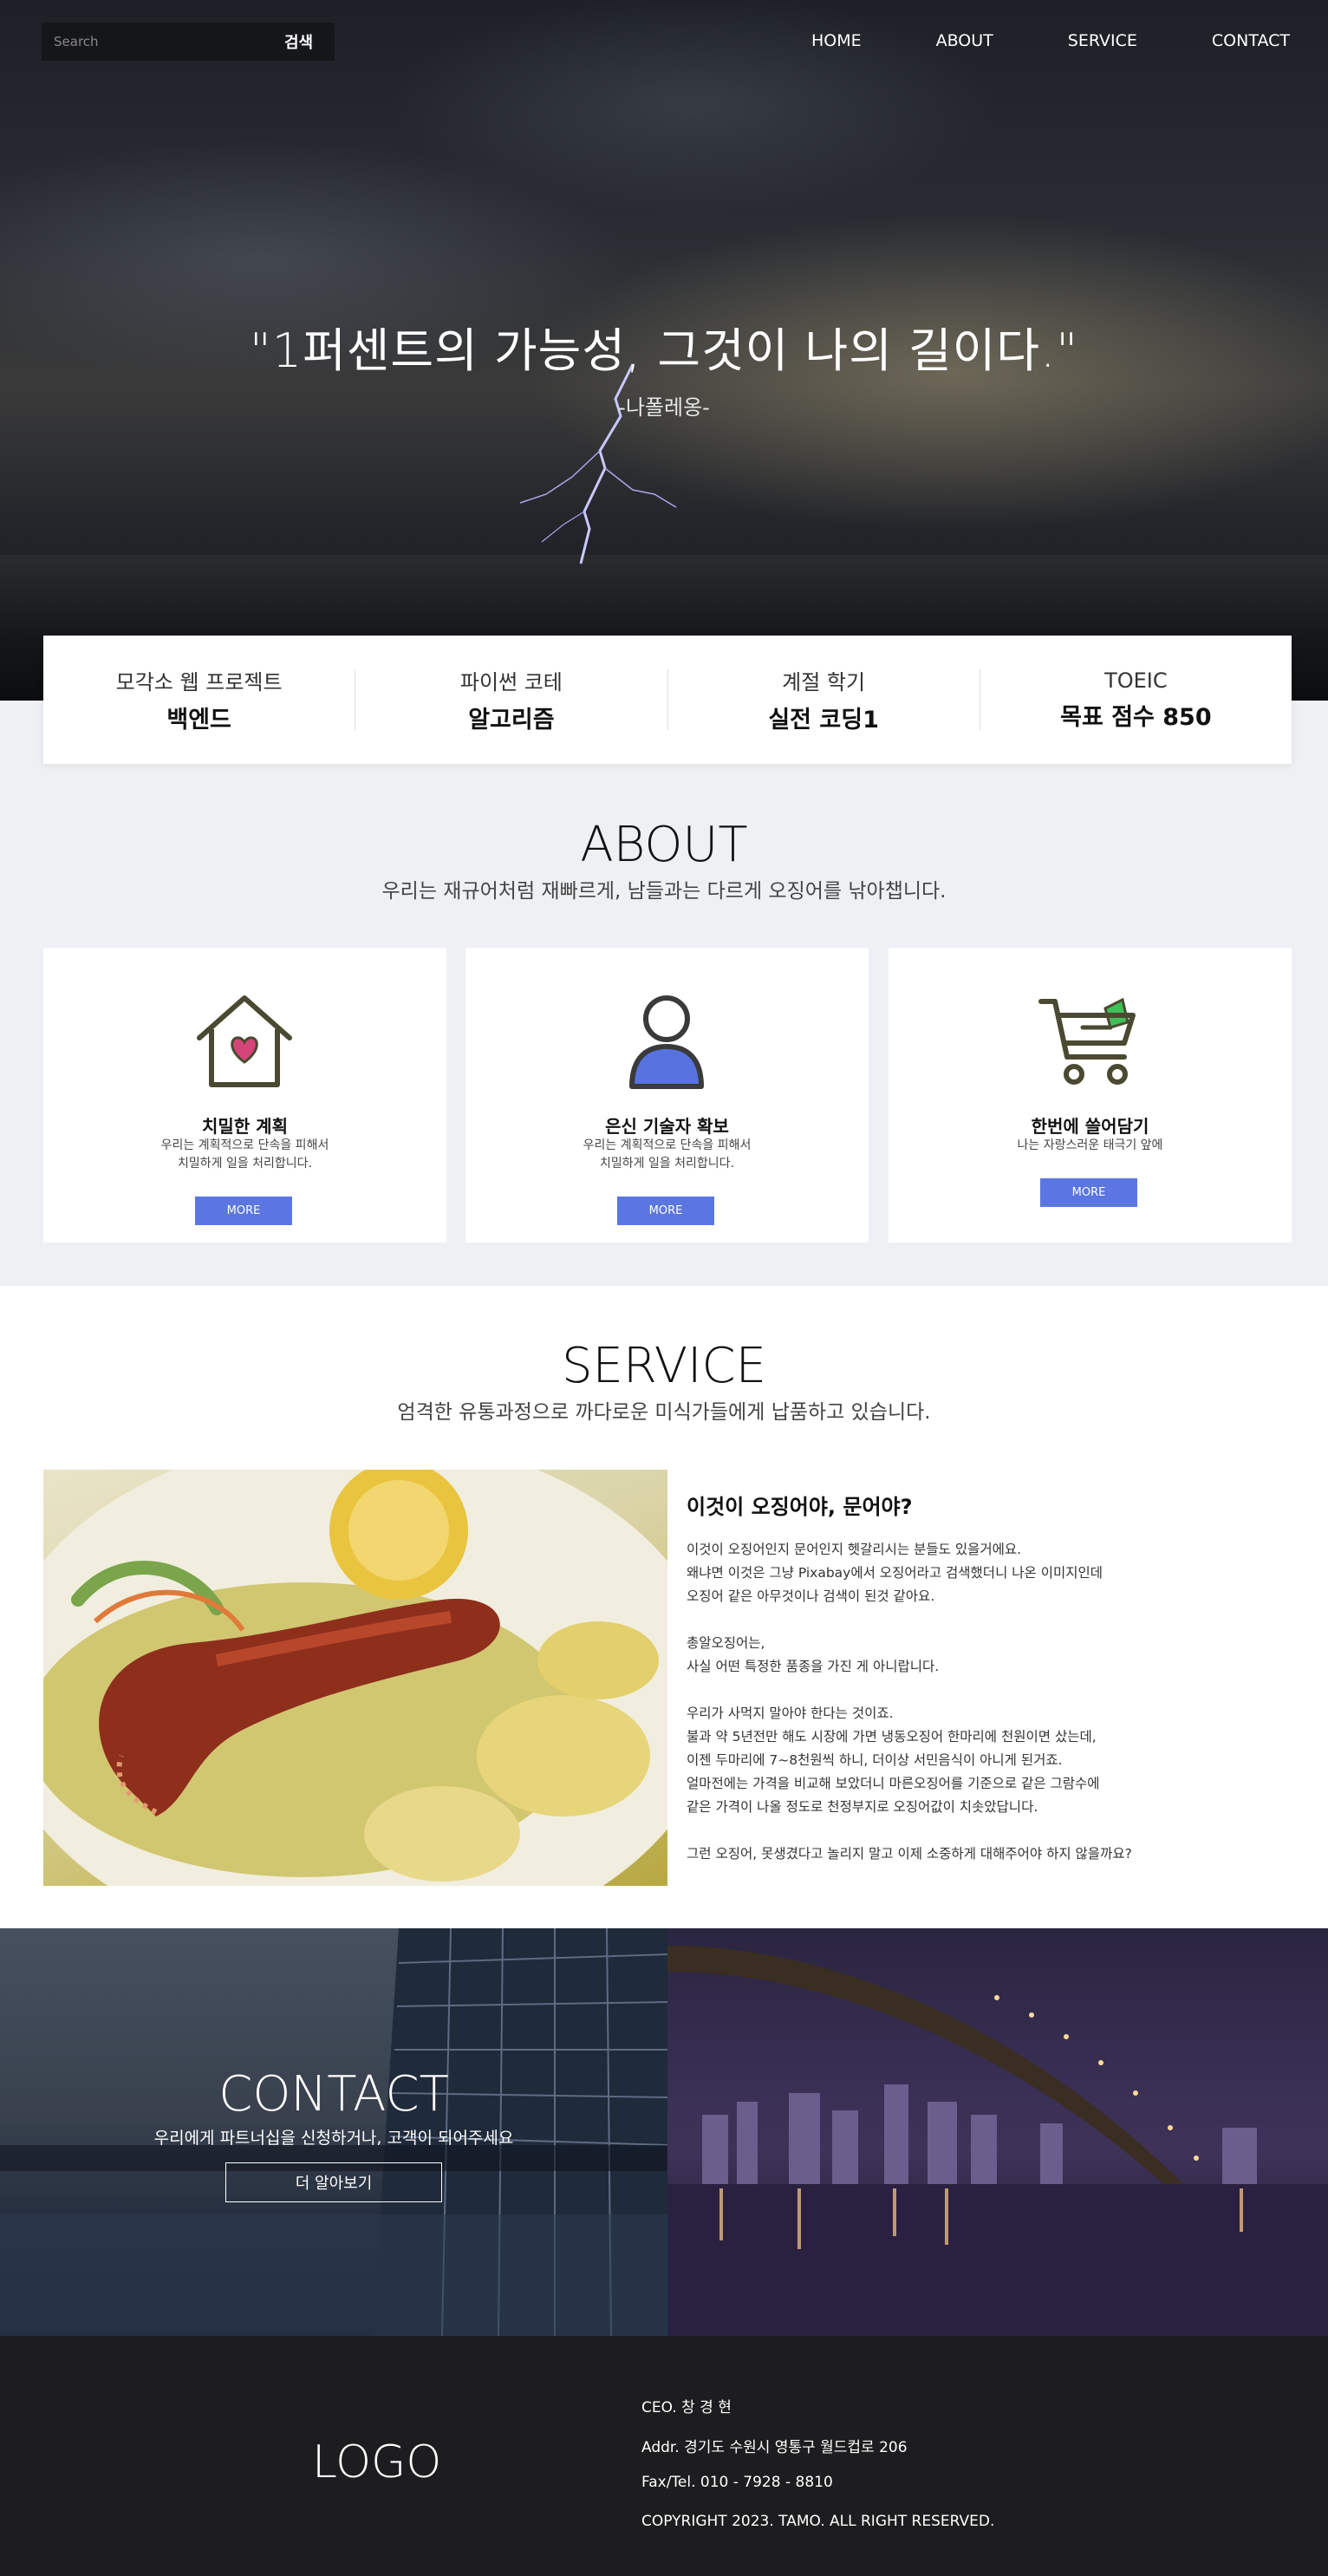  What do you see at coordinates (333, 2094) in the screenshot?
I see `contact-title: CONTACT` at bounding box center [333, 2094].